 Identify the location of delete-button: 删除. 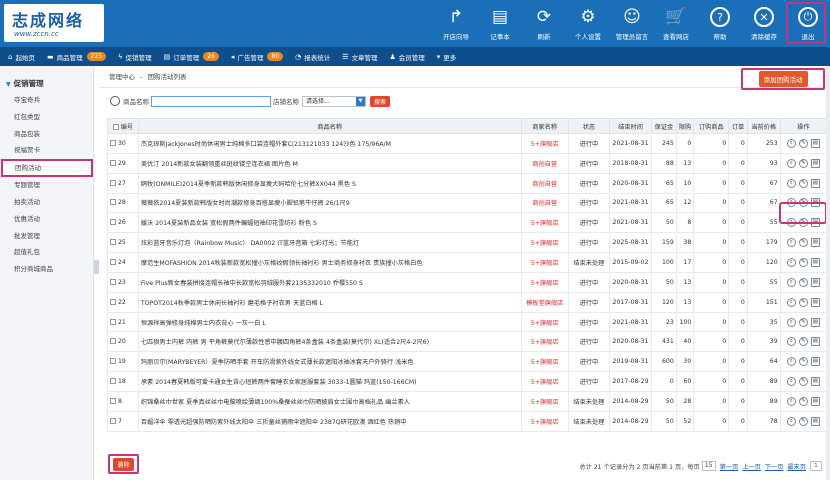
(123, 464).